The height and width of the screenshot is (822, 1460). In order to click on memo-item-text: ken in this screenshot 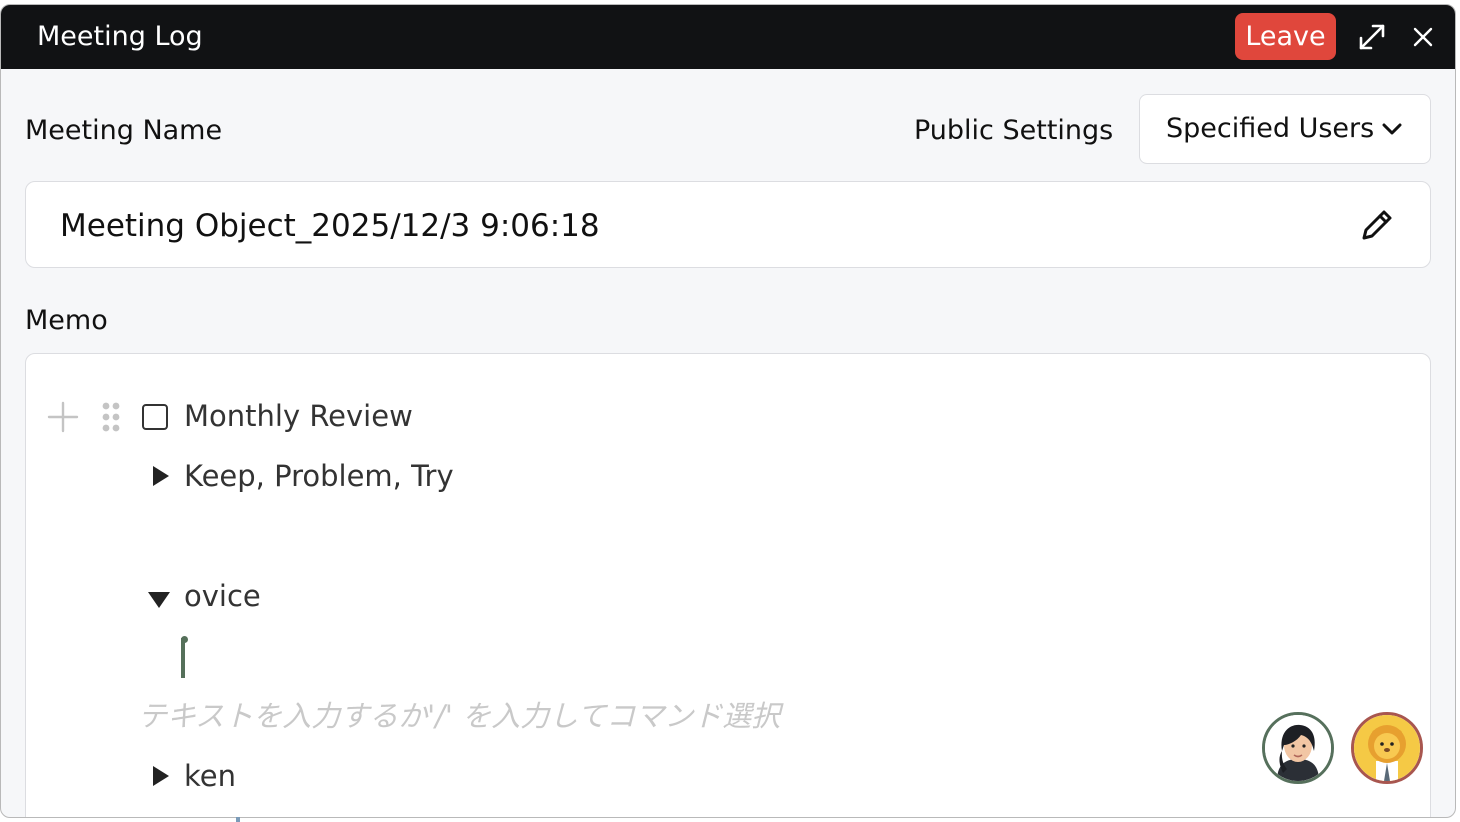, I will do `click(210, 776)`.